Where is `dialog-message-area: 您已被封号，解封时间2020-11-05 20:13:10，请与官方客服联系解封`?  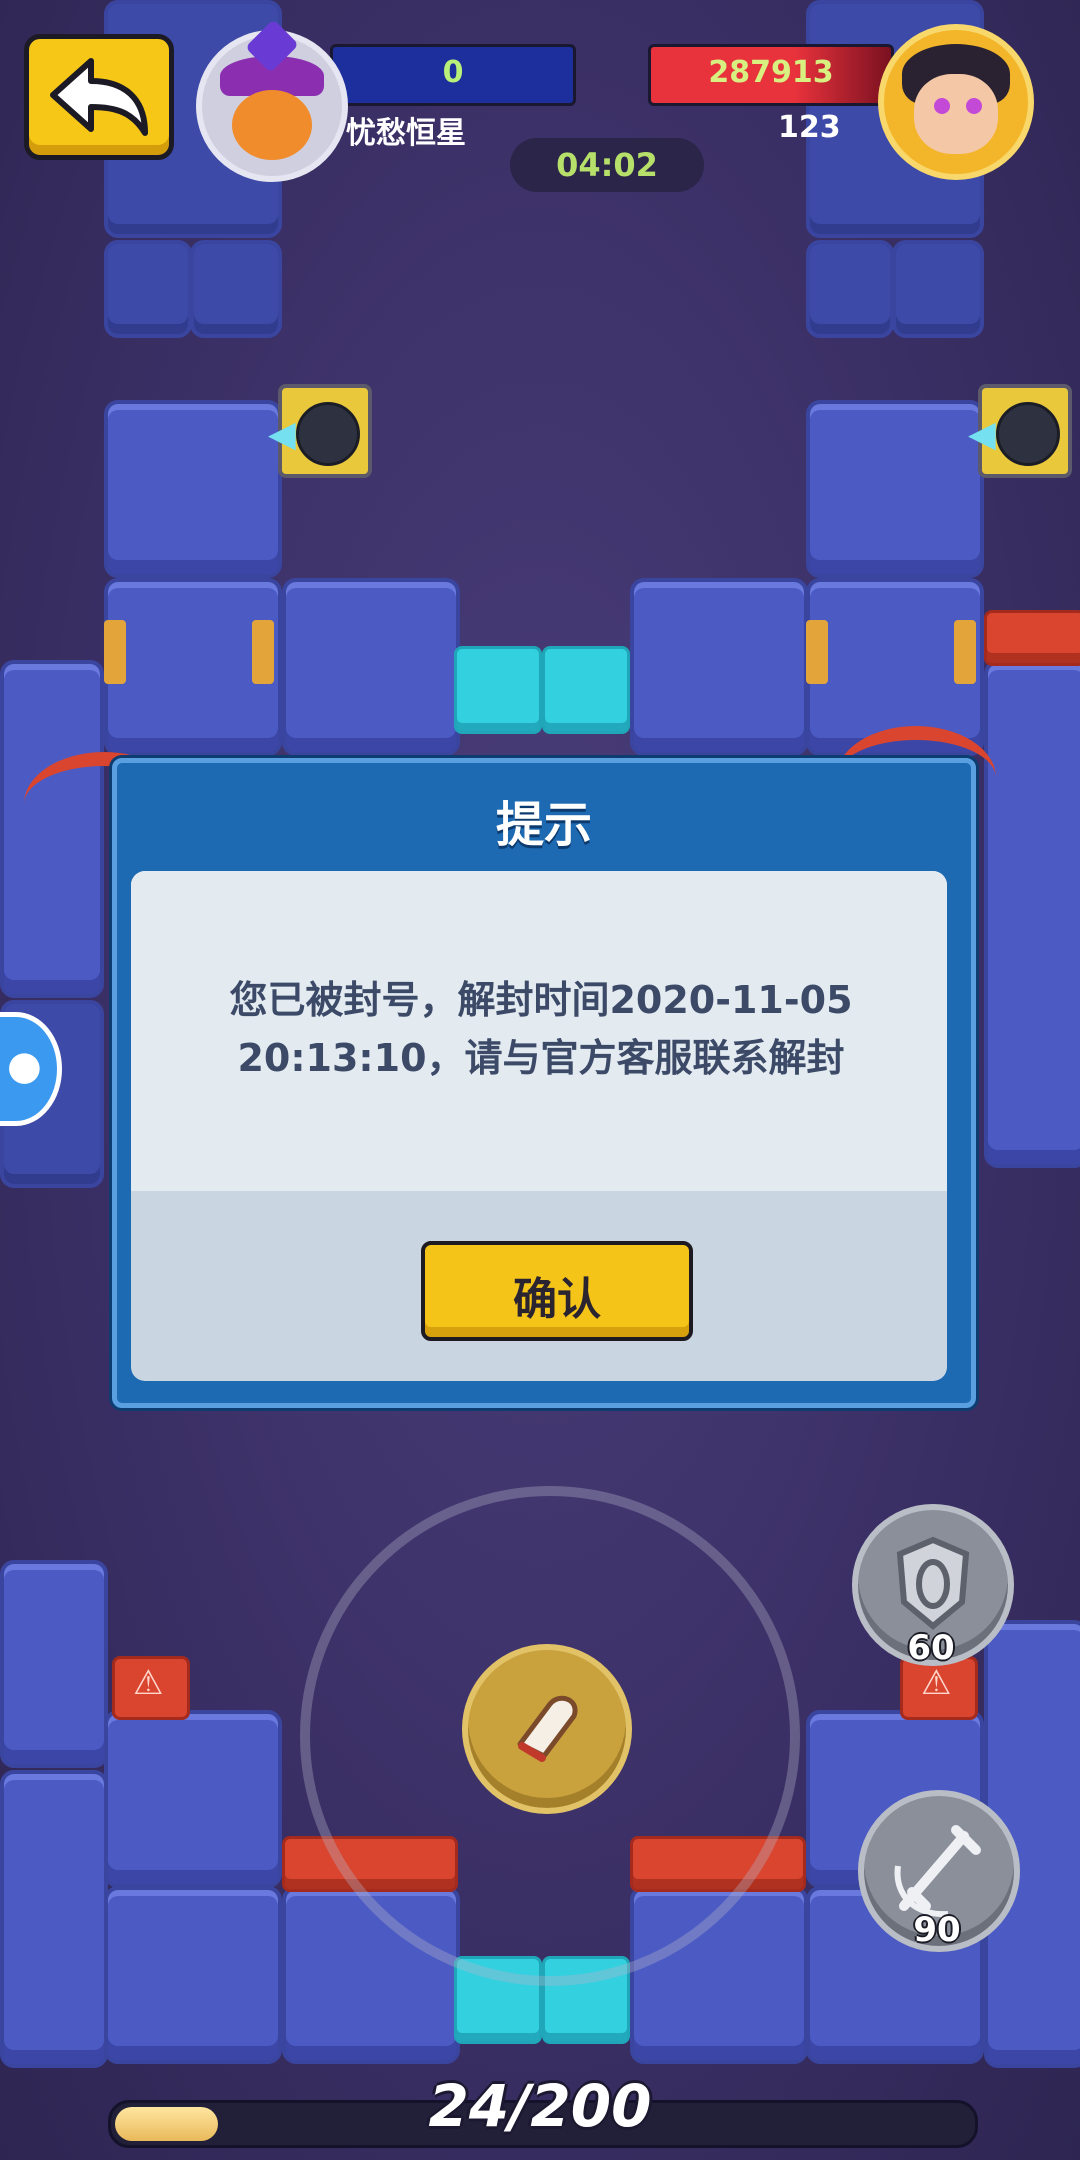
dialog-message-area: 您已被封号，解封时间2020-11-05 20:13:10，请与官方客服联系解封 is located at coordinates (539, 1031).